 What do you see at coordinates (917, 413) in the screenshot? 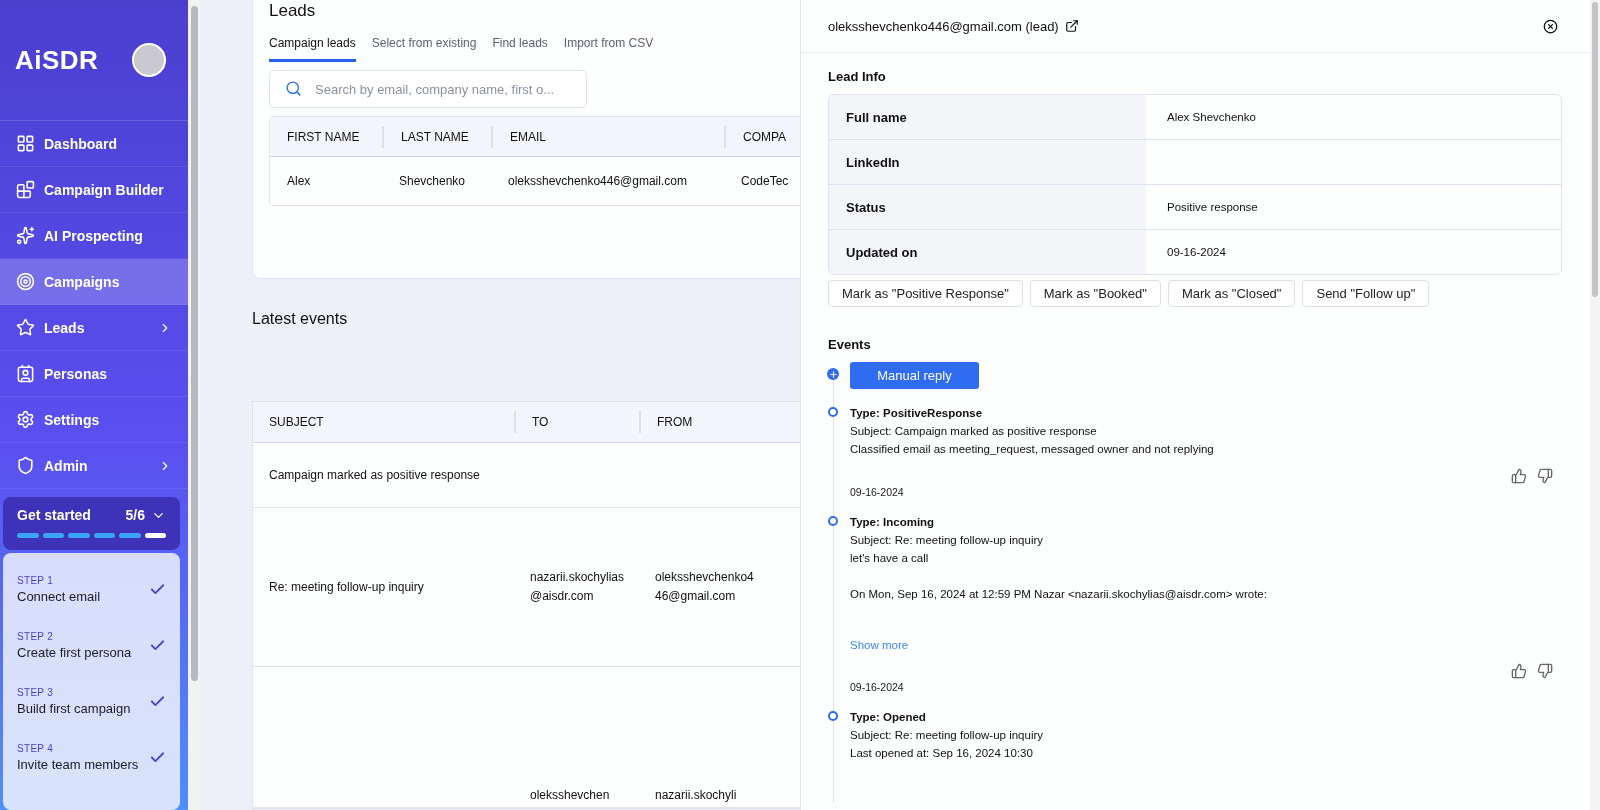
I see `event-type: Type: PositiveResponse` at bounding box center [917, 413].